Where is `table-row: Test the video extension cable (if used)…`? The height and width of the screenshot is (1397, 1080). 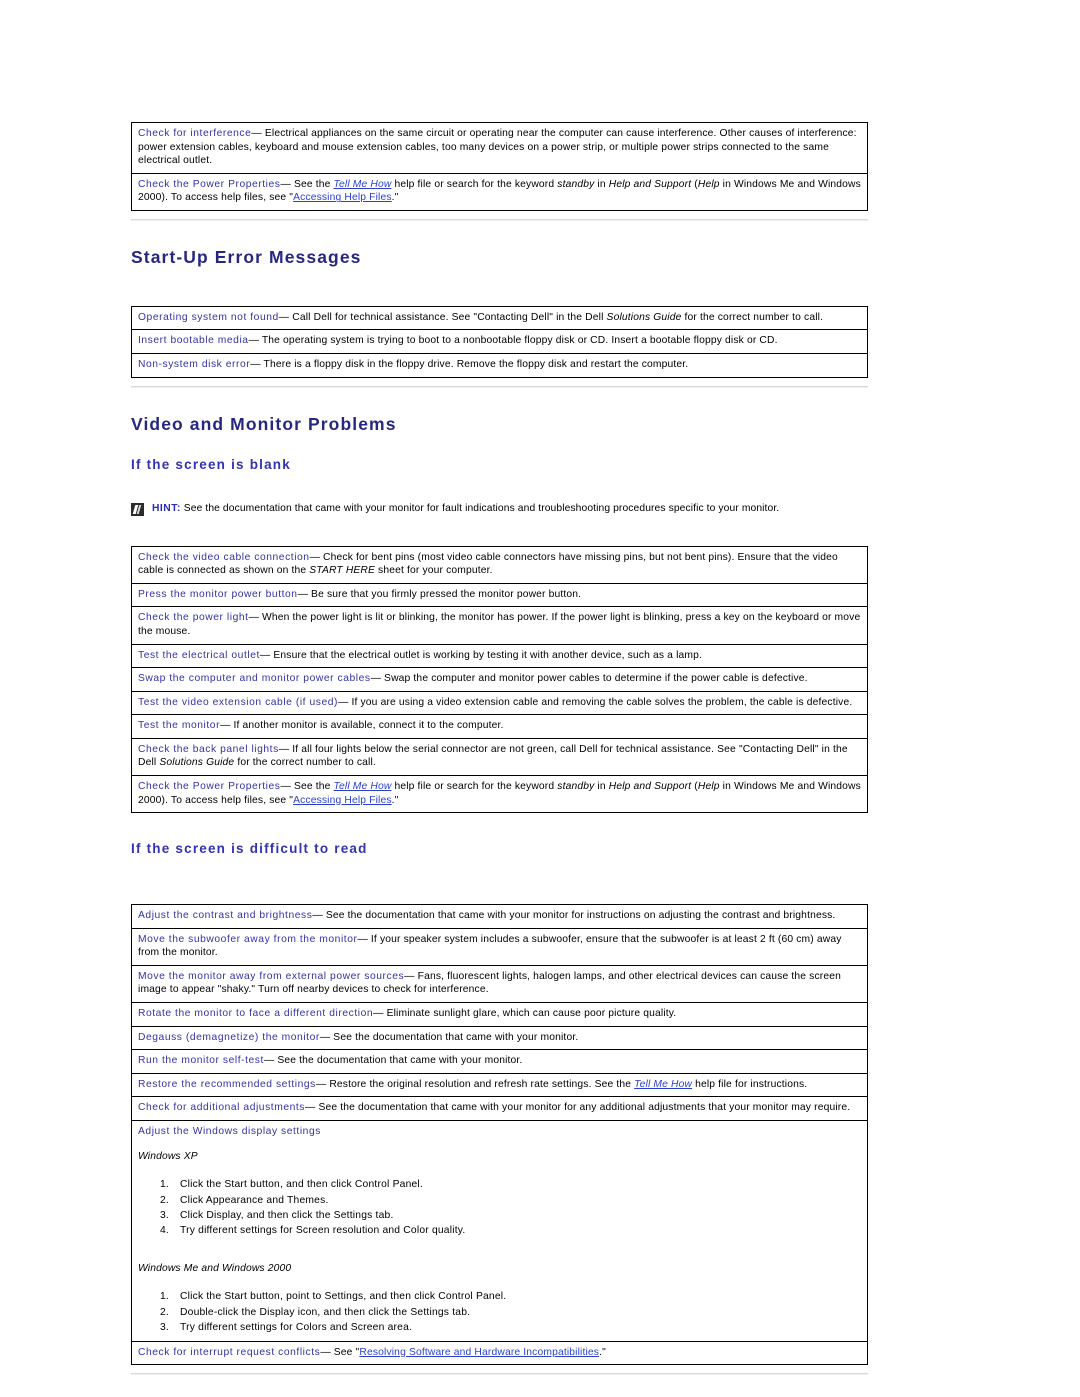
table-row: Test the video extension cable (if used)… is located at coordinates (499, 703).